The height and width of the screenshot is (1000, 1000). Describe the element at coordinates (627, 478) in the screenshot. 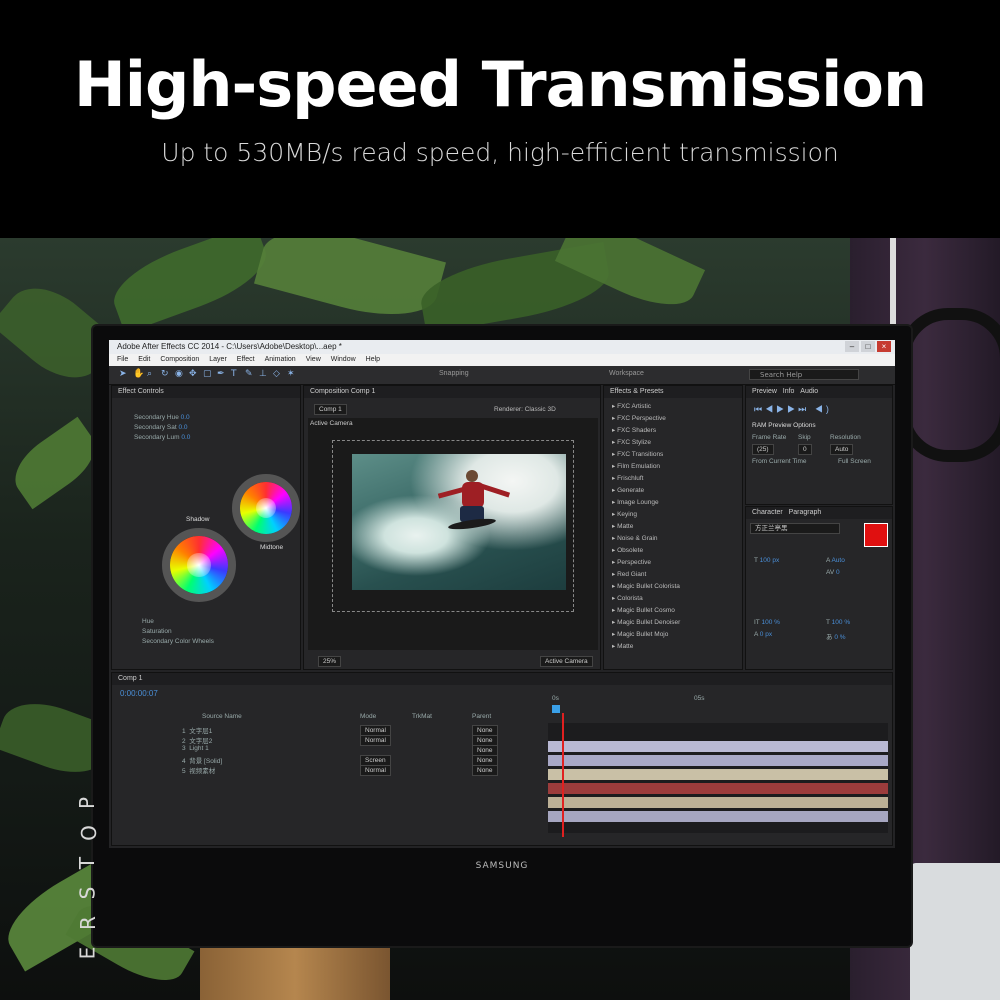

I see `effects-list-item: ▸ Frischluft` at that location.